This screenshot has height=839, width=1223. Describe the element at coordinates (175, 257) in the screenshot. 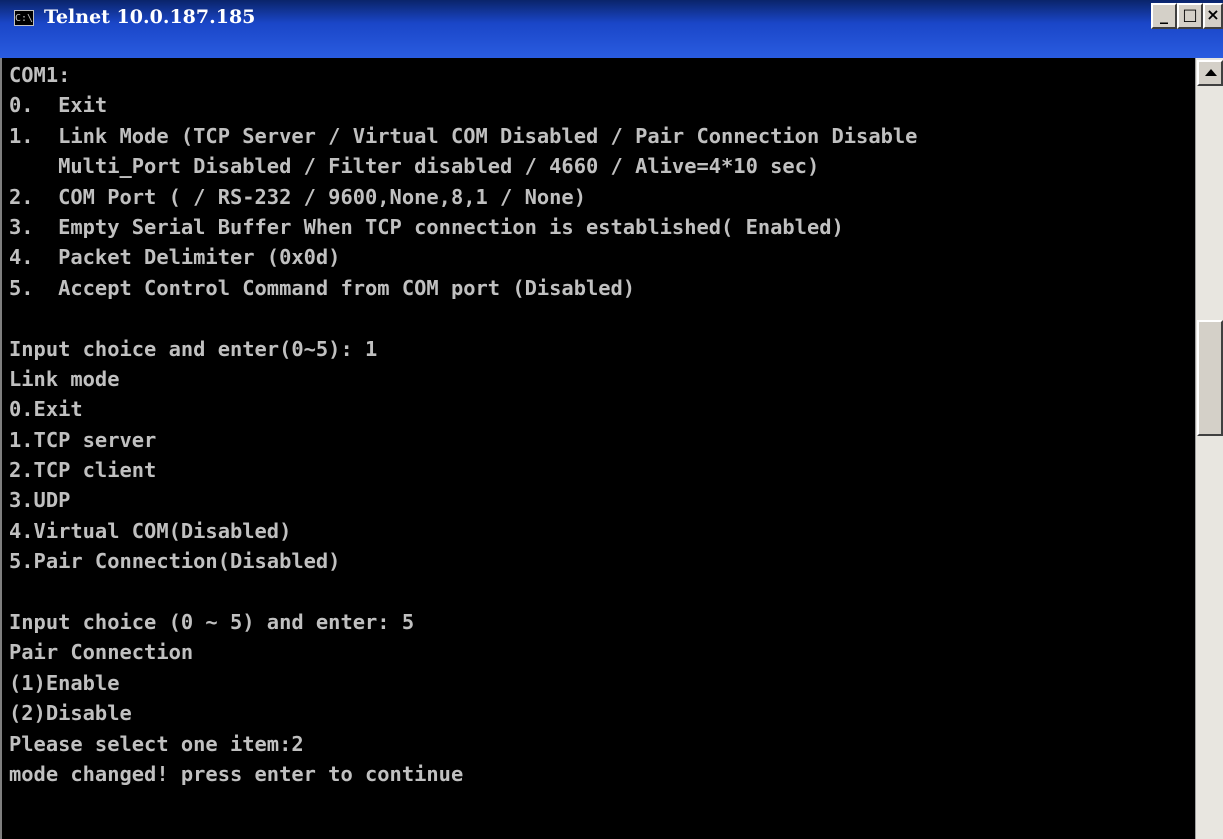

I see `console-line: 4. Packet Delimiter (0x0d)` at that location.